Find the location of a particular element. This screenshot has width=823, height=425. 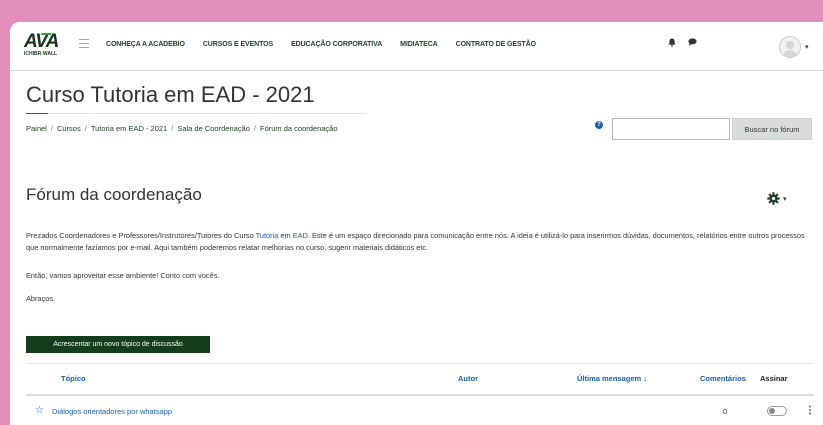

breadcrumb-forum: Fórum da coordenação is located at coordinates (299, 128).